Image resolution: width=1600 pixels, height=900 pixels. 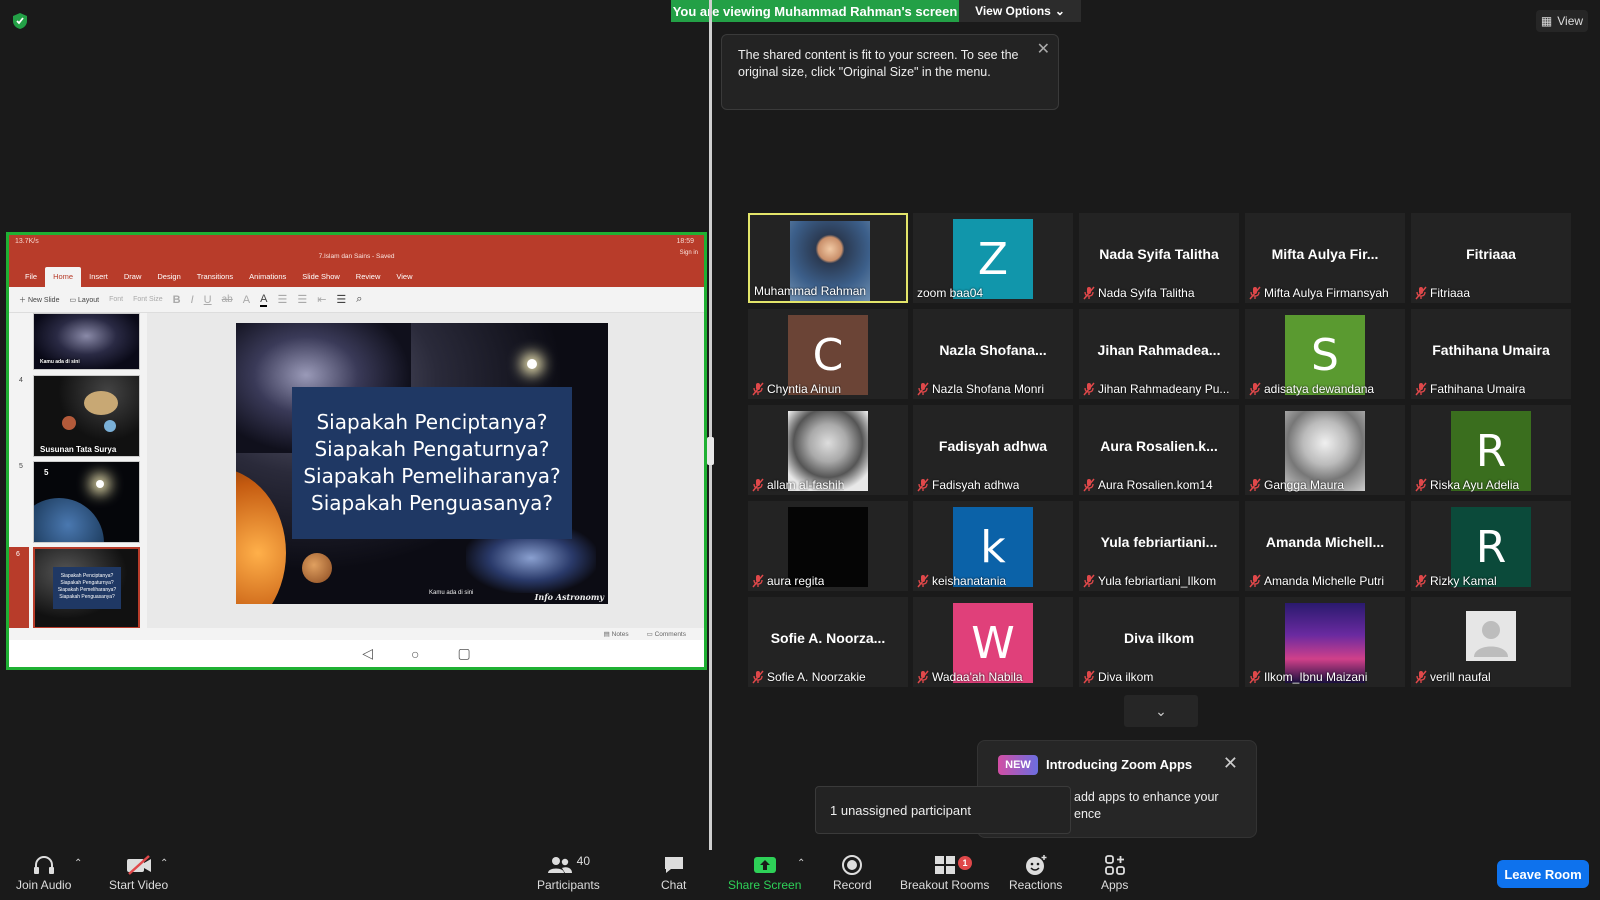 I want to click on participant-tile: R Rizky Kamal, so click(x=1491, y=546).